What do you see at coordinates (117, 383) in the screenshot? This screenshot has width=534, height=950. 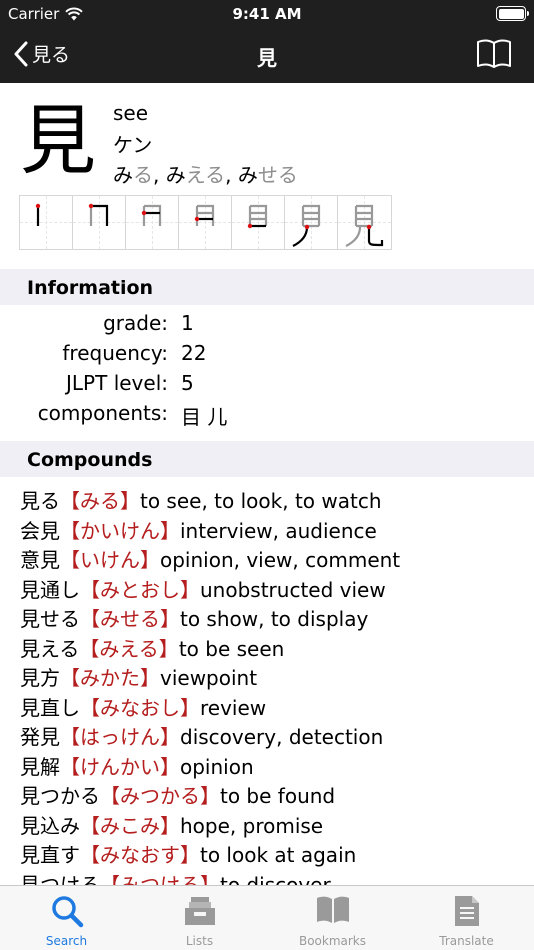 I see `info-label: JLPT level:` at bounding box center [117, 383].